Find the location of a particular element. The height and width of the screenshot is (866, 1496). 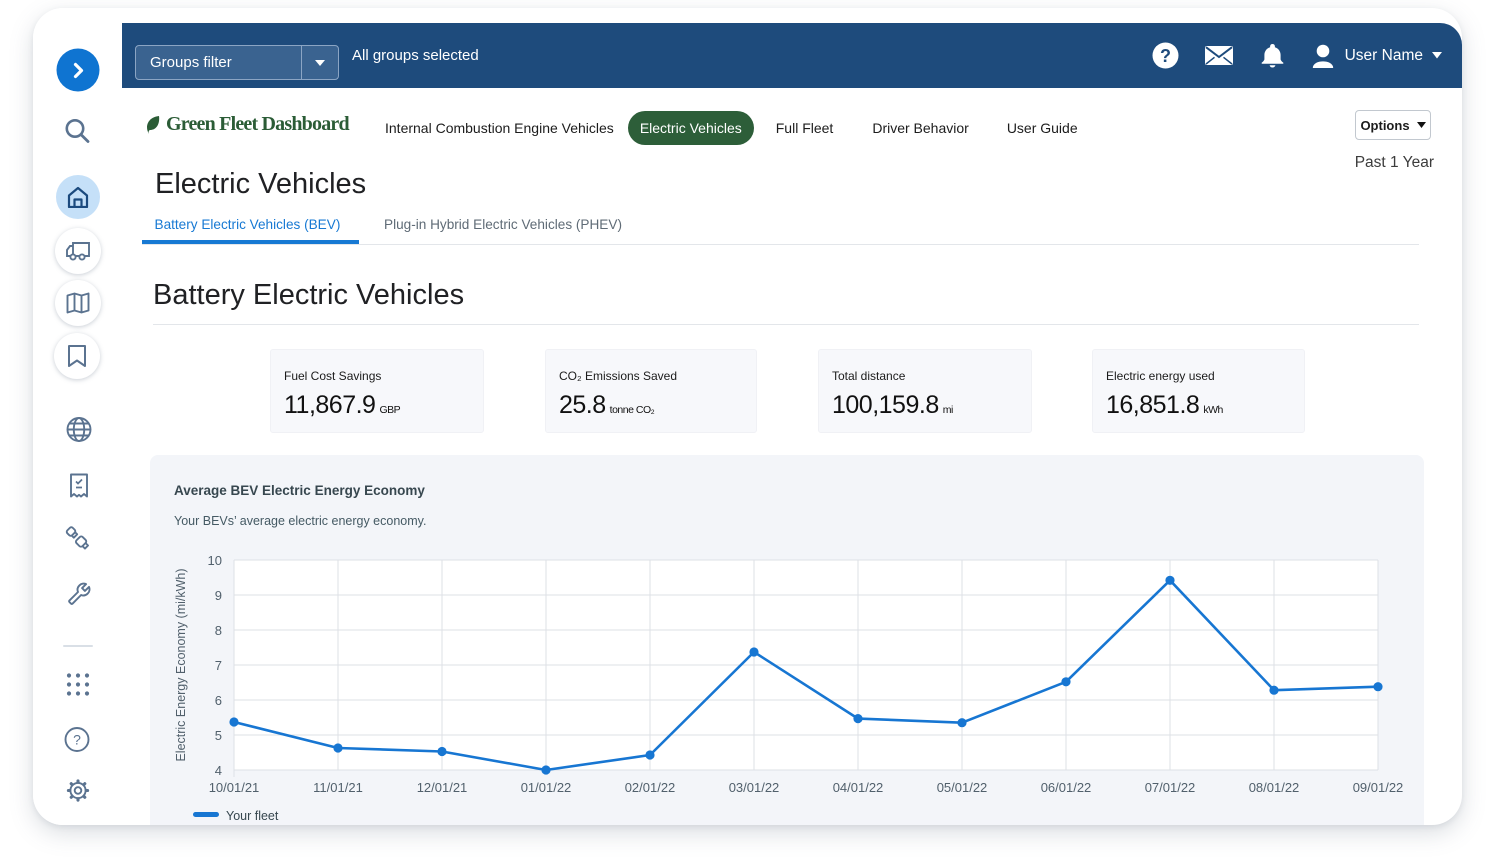

svg-text: 06/01/22 is located at coordinates (1066, 787).